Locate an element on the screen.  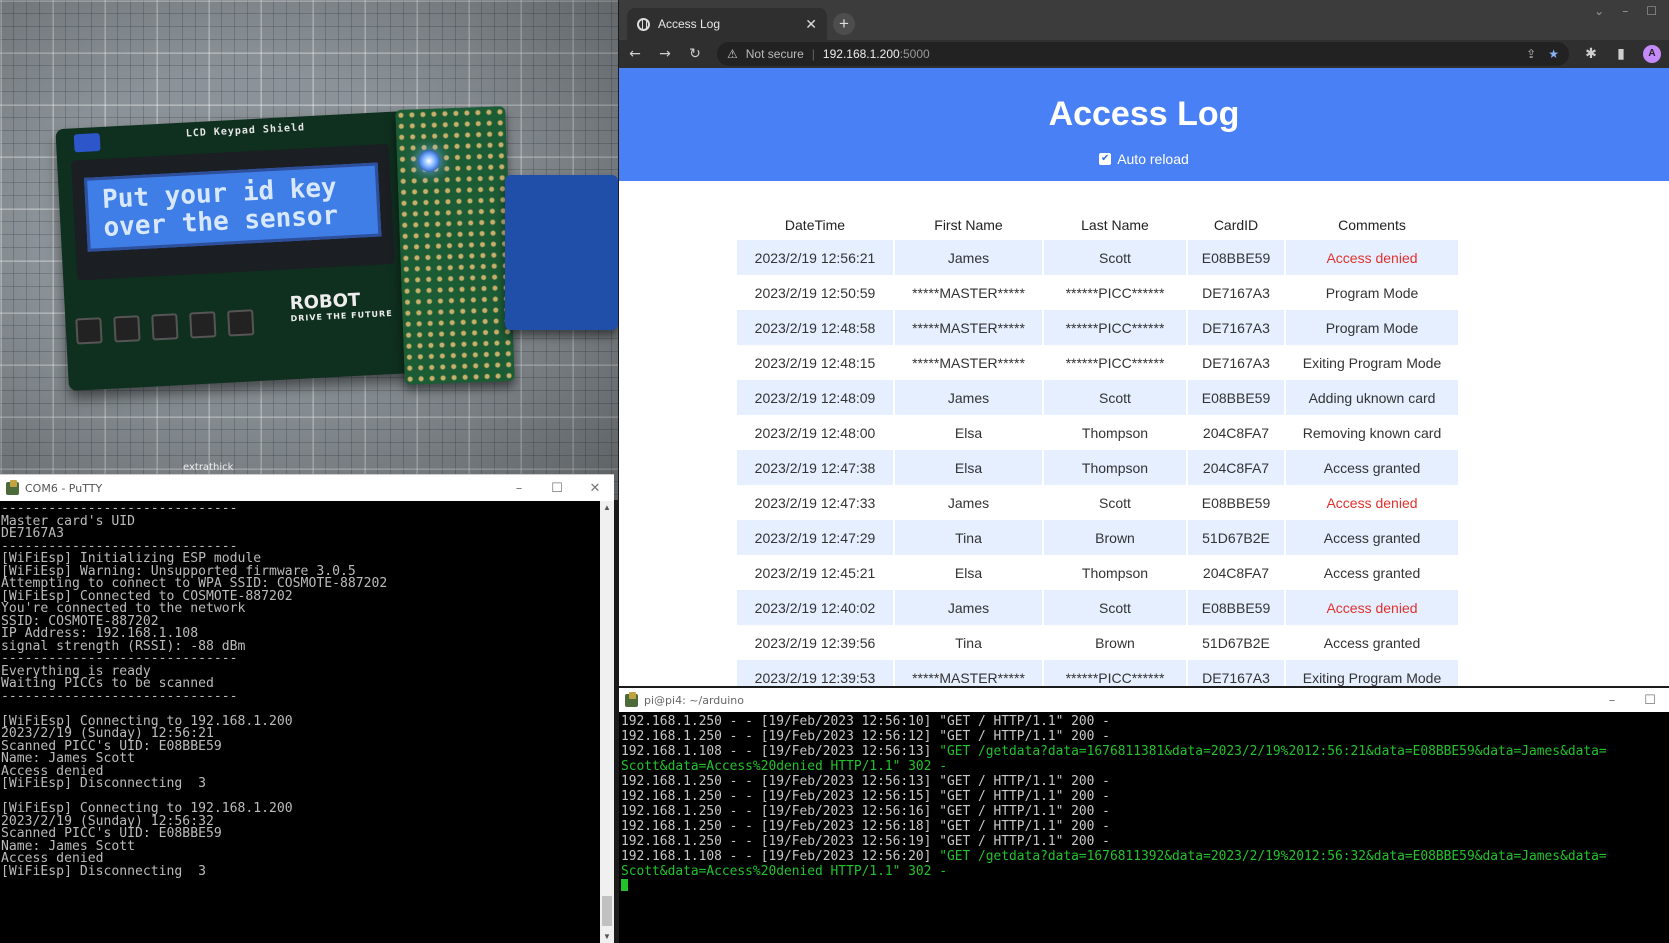
table-cell: Brown is located at coordinates (1115, 642).